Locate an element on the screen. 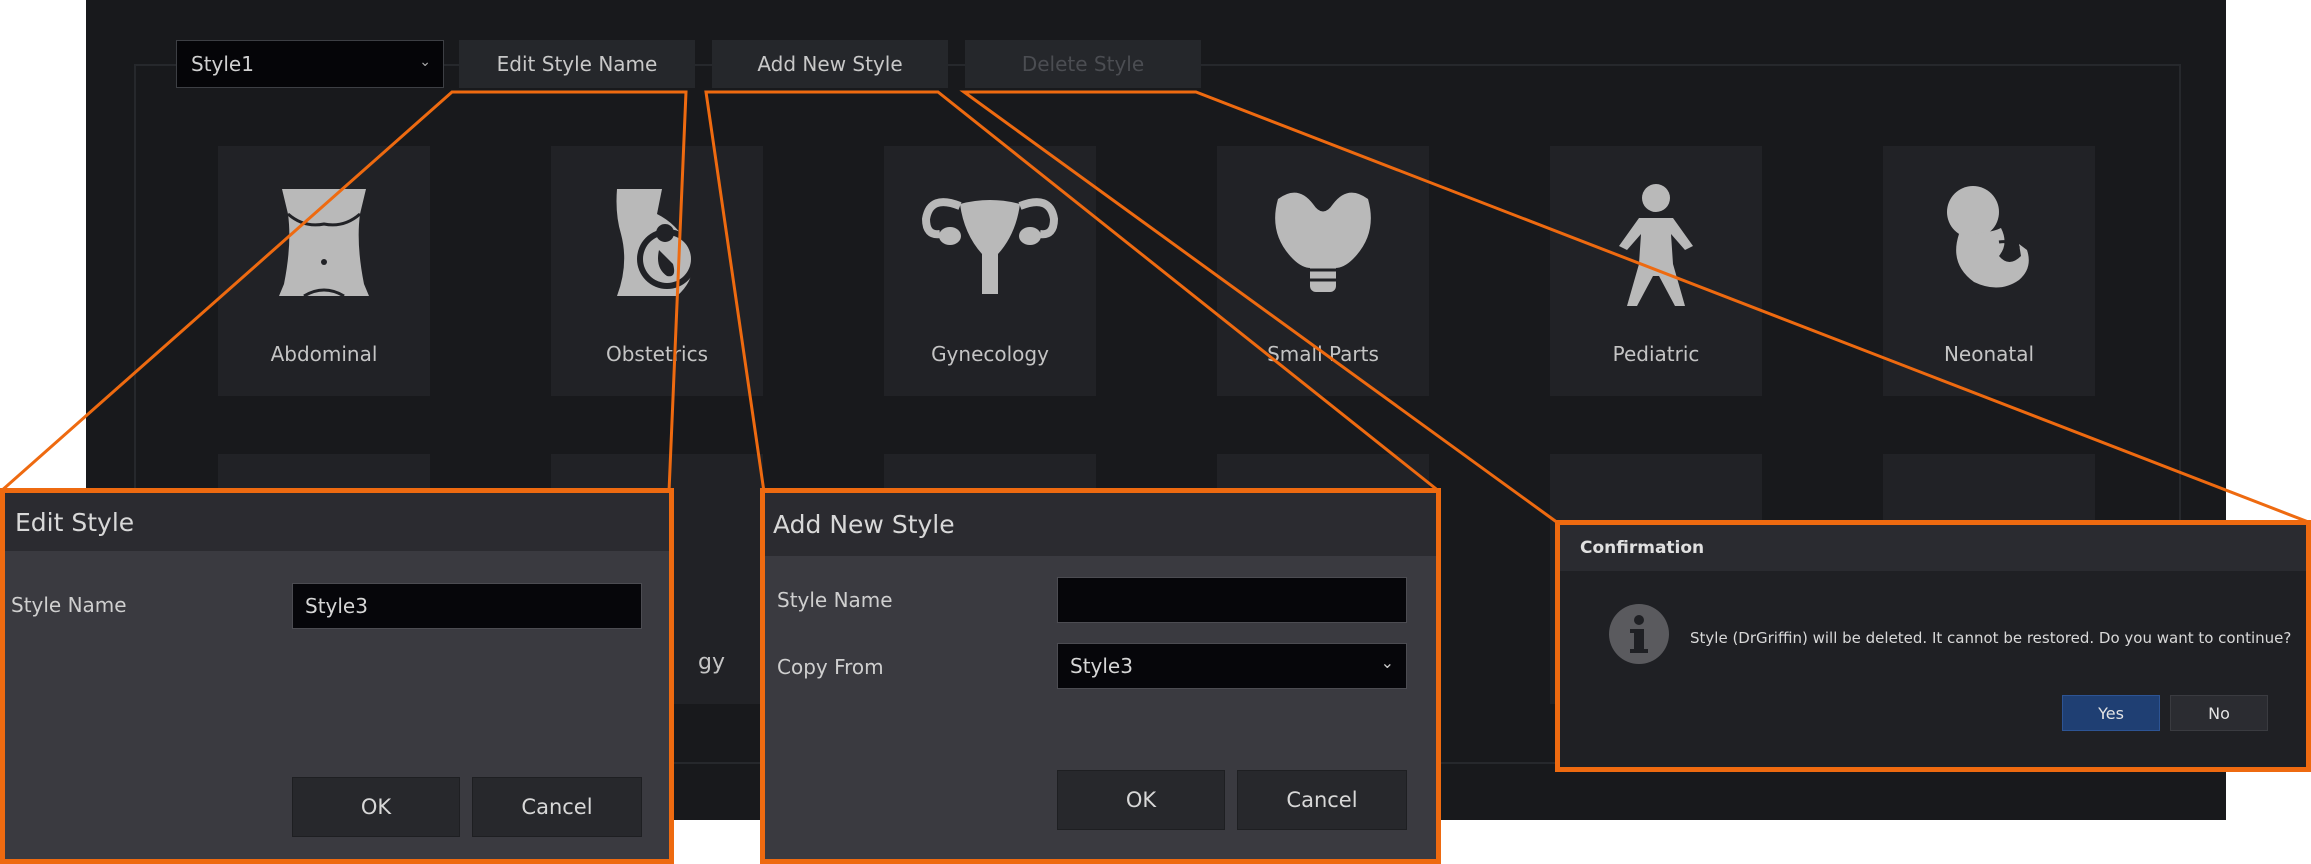  preset-label: Small Parts is located at coordinates (1323, 354).